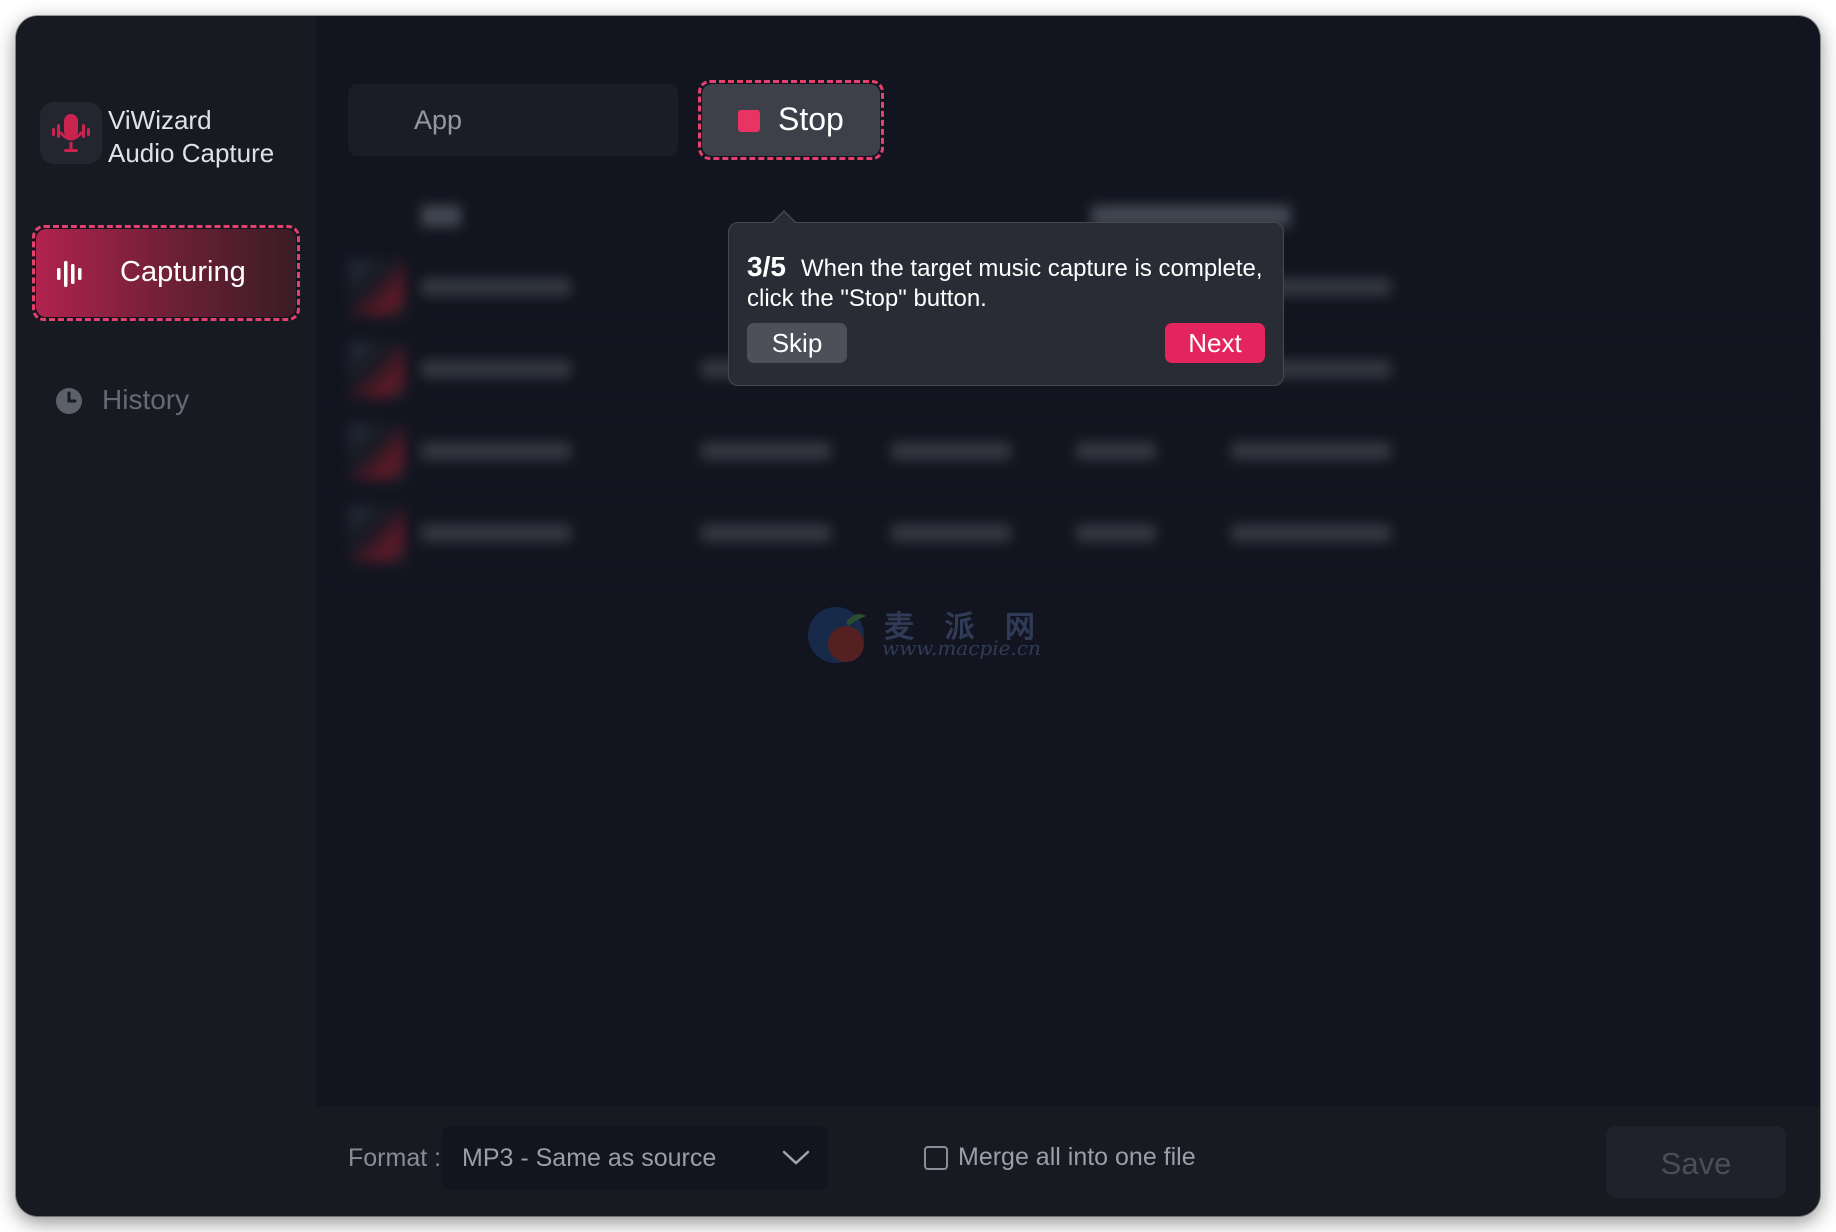  I want to click on stop-button: Stop, so click(791, 120).